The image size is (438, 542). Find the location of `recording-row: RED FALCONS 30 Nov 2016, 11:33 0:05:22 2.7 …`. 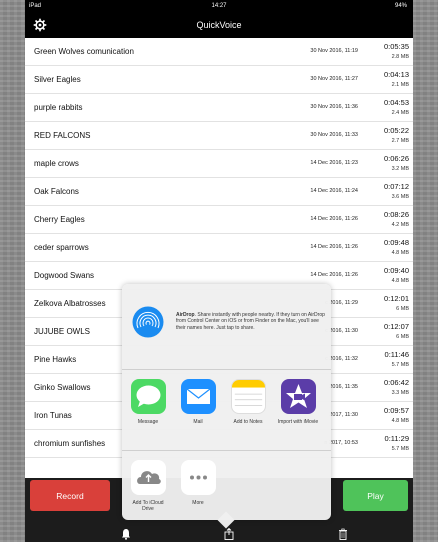

recording-row: RED FALCONS 30 Nov 2016, 11:33 0:05:22 2.7 … is located at coordinates (219, 136).